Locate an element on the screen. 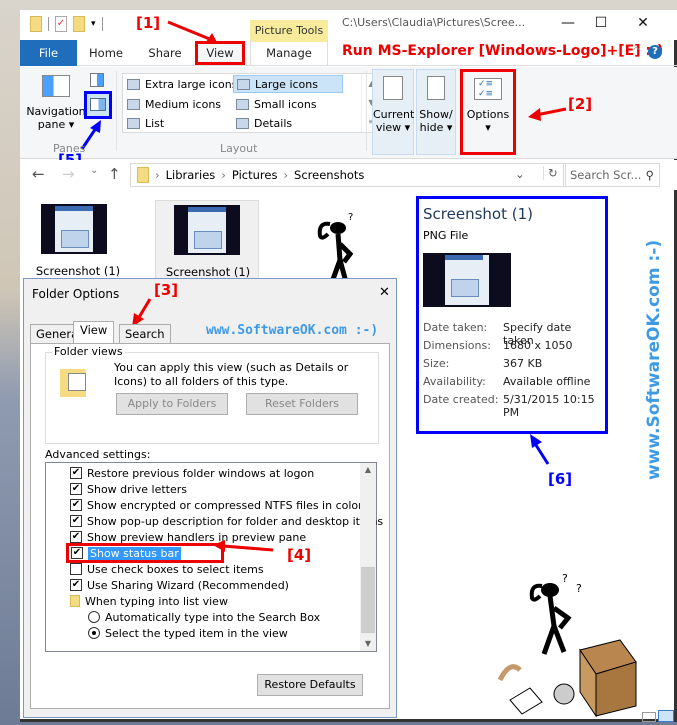 This screenshot has height=725, width=677. prop-label: Date created: is located at coordinates (461, 399).